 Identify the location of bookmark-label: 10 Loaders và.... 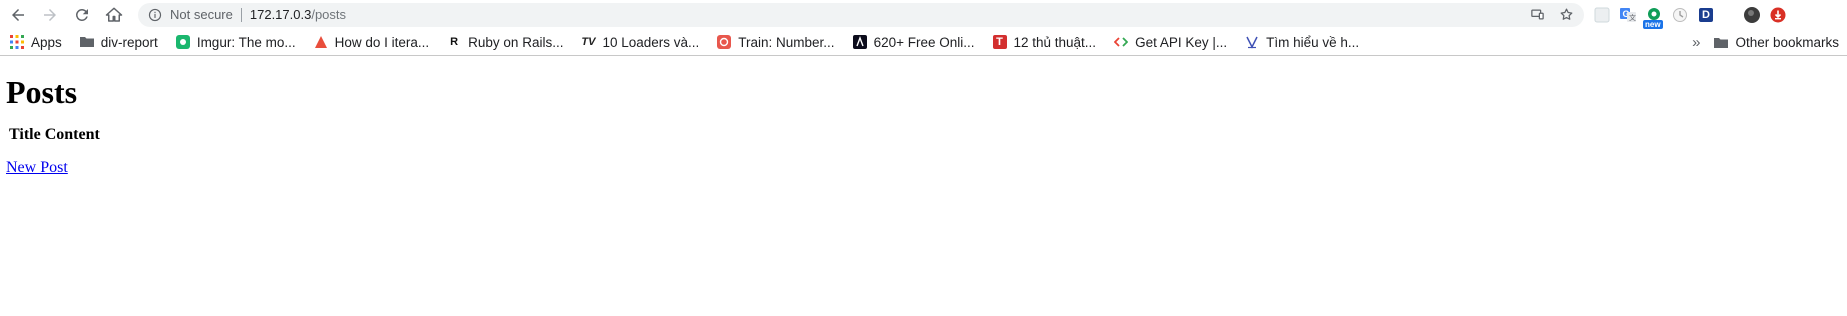
(651, 42).